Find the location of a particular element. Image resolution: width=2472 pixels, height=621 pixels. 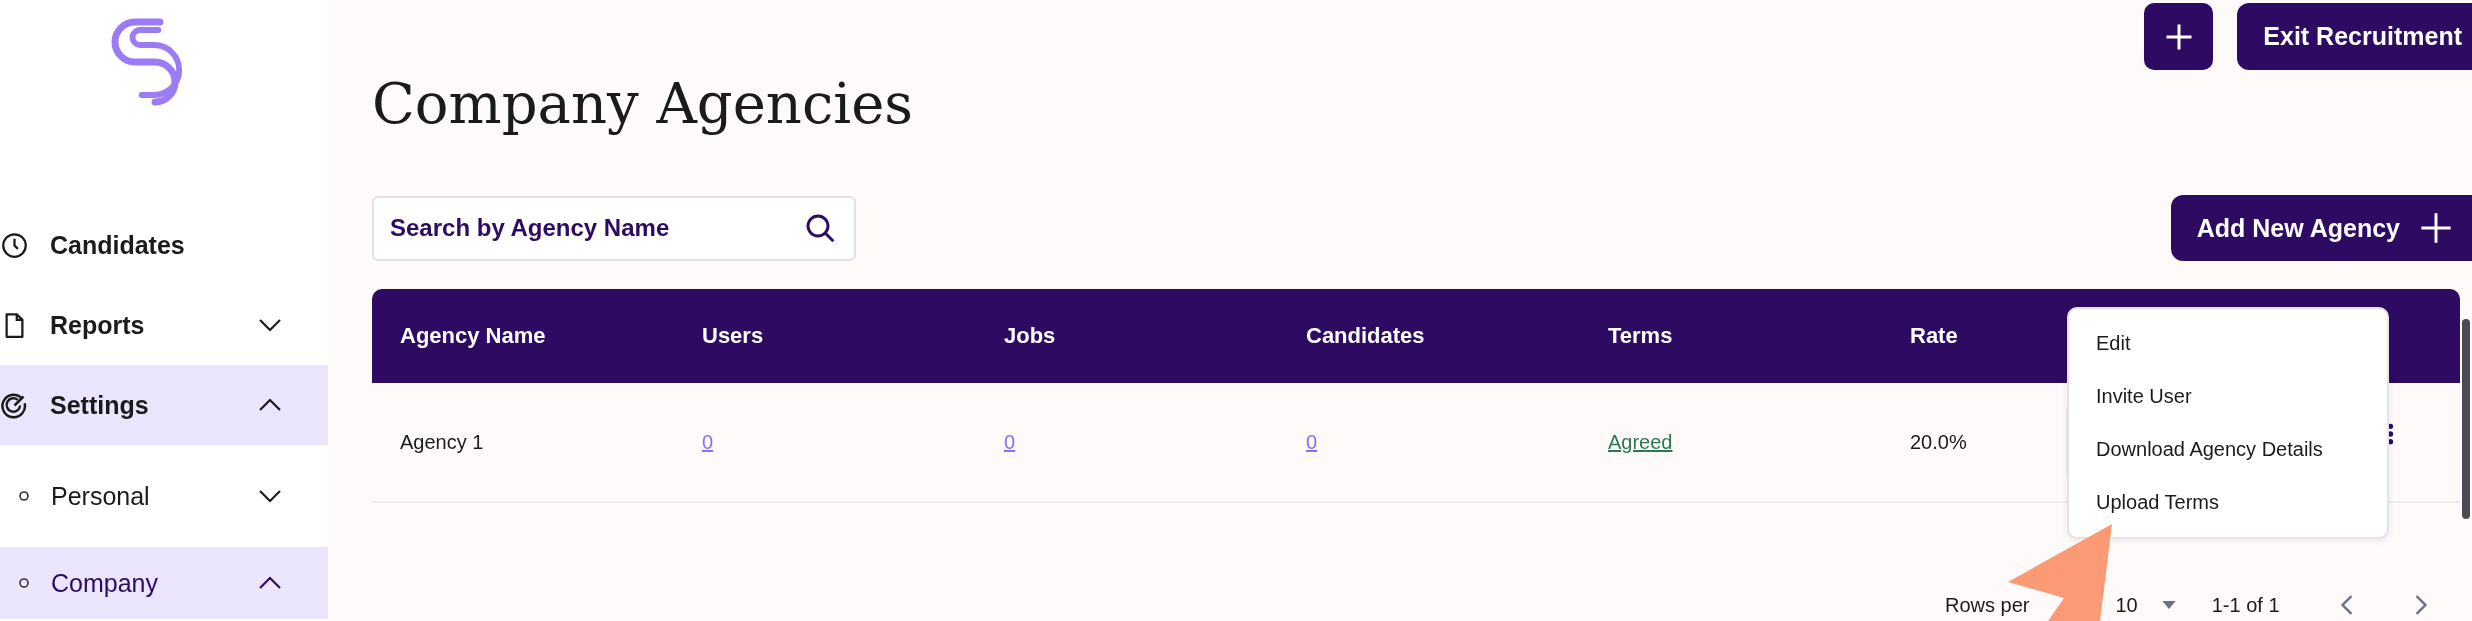

nav-item: Company is located at coordinates (164, 583).